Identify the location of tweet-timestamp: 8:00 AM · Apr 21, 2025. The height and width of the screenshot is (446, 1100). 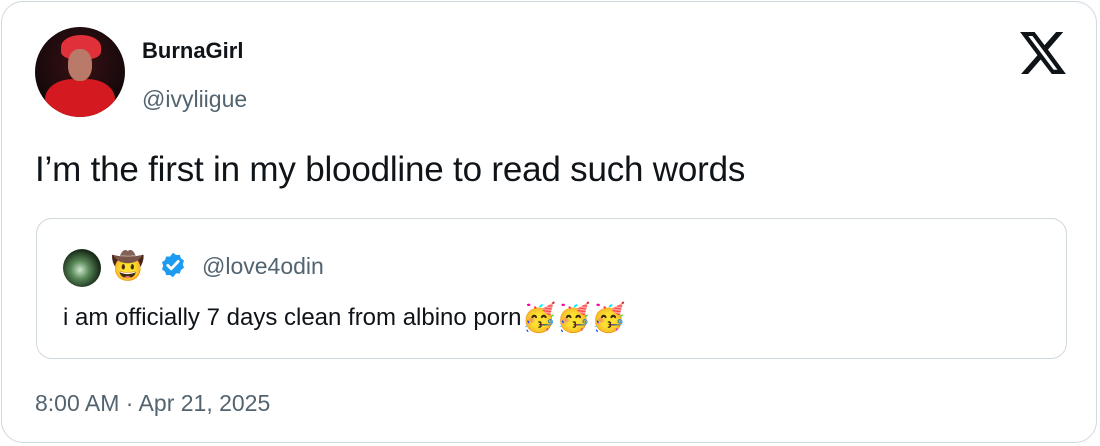
(152, 403).